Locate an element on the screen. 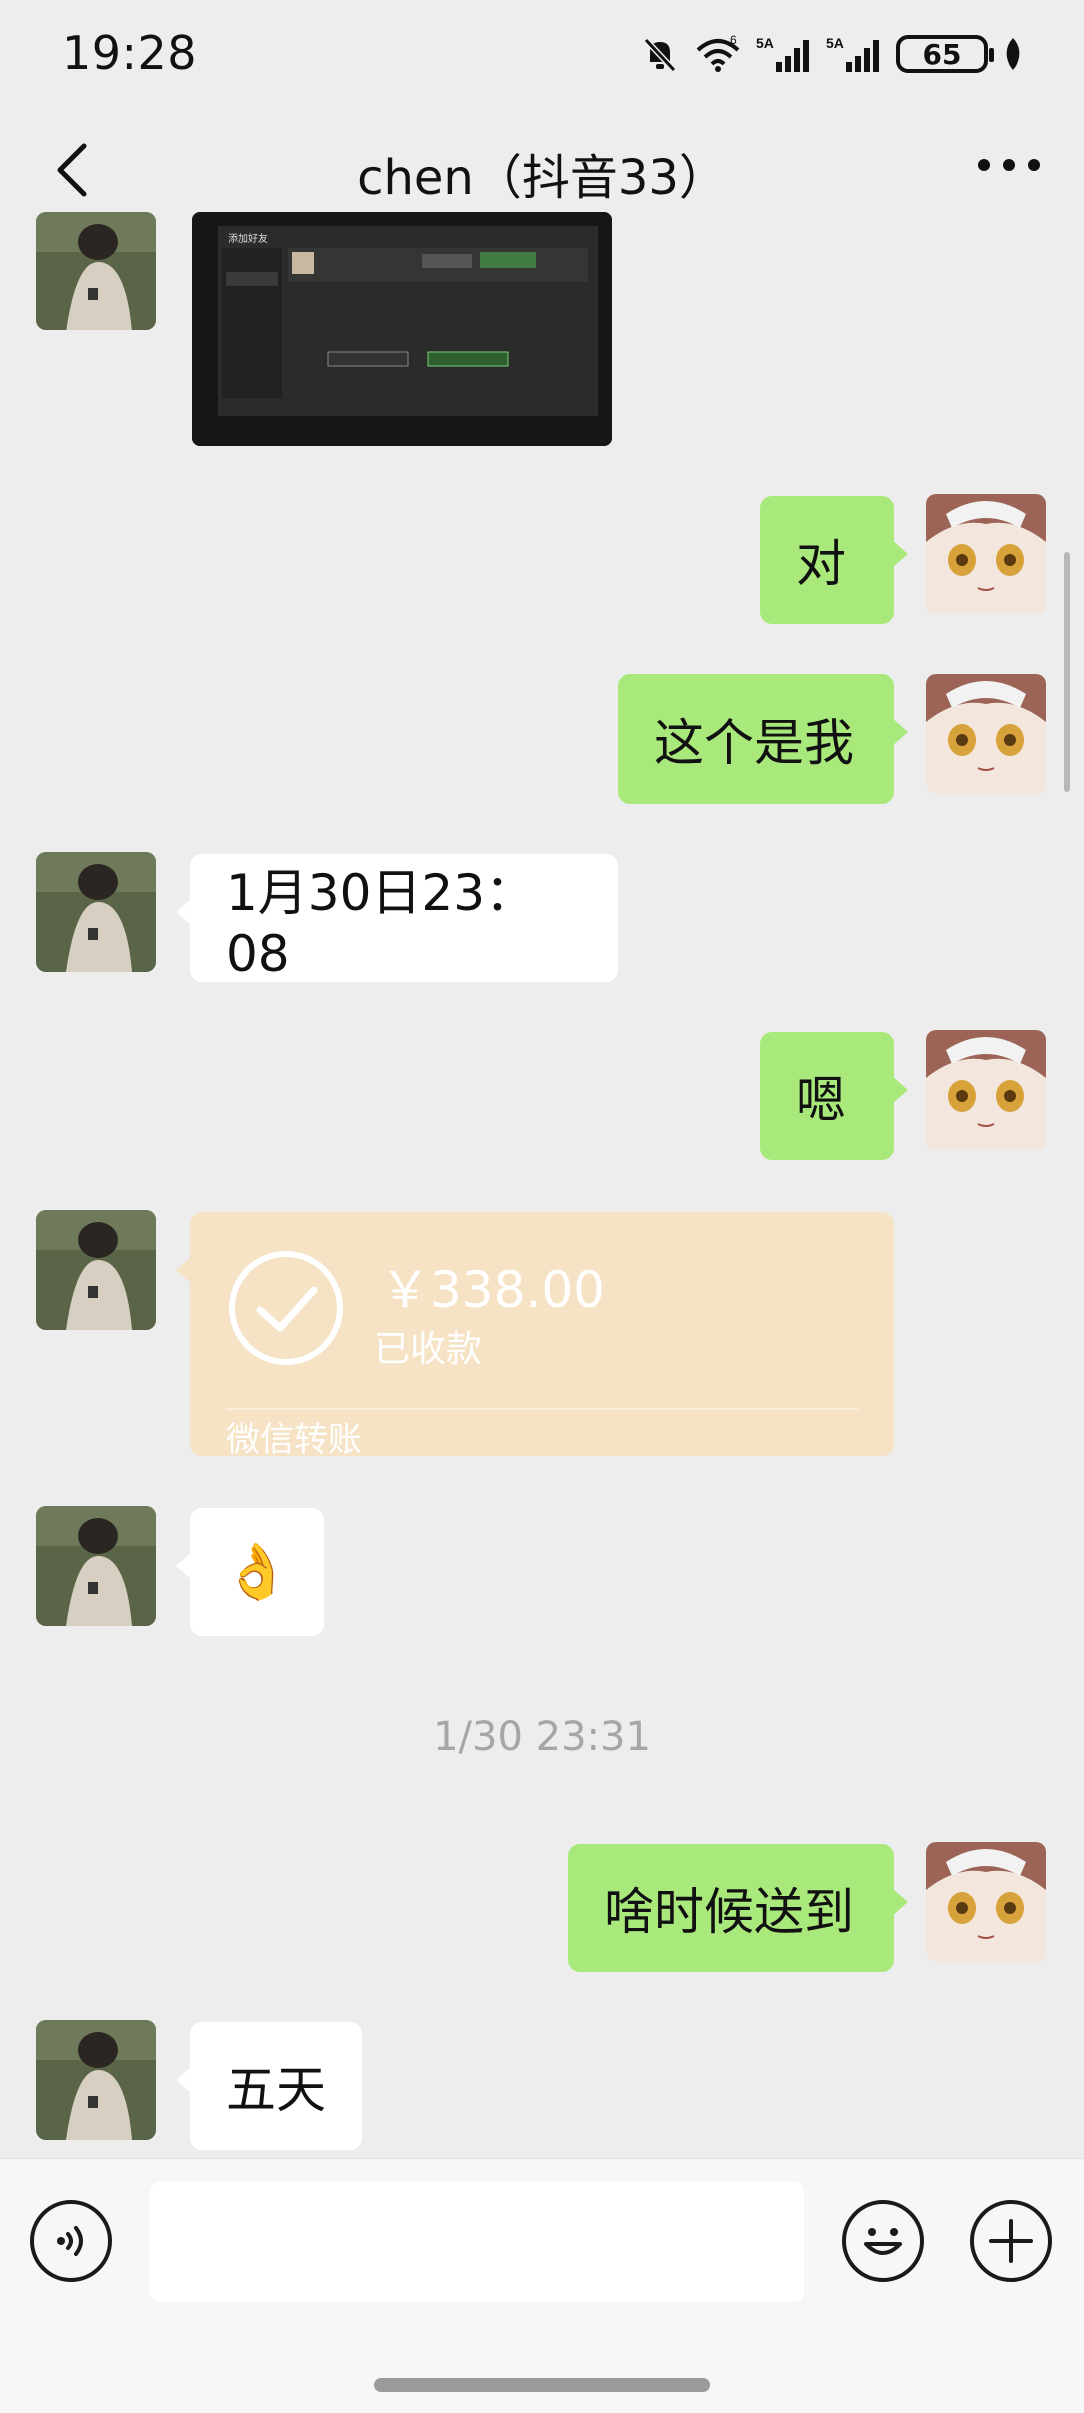 This screenshot has width=1084, height=2413. battery-icon: 65 is located at coordinates (945, 54).